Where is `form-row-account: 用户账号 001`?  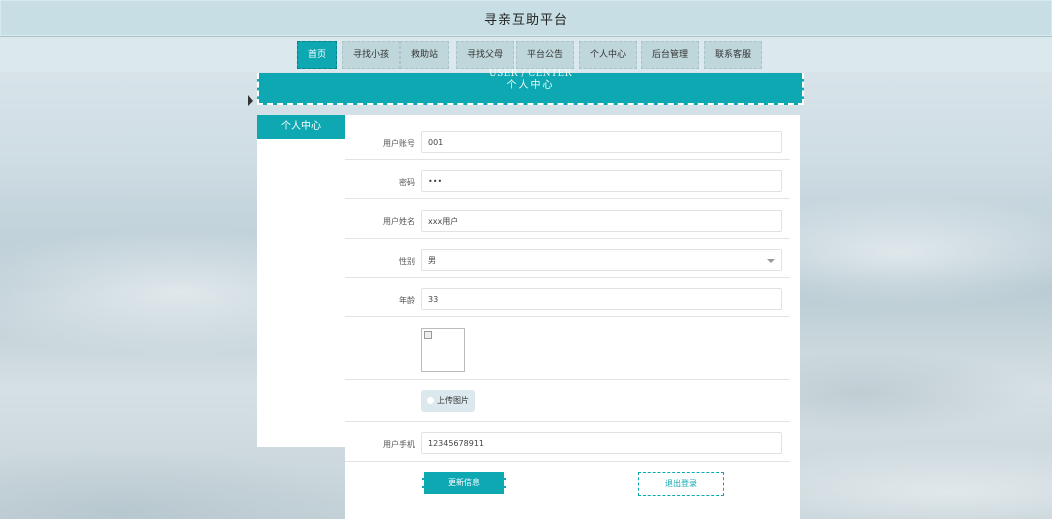
form-row-account: 用户账号 001 is located at coordinates (567, 142).